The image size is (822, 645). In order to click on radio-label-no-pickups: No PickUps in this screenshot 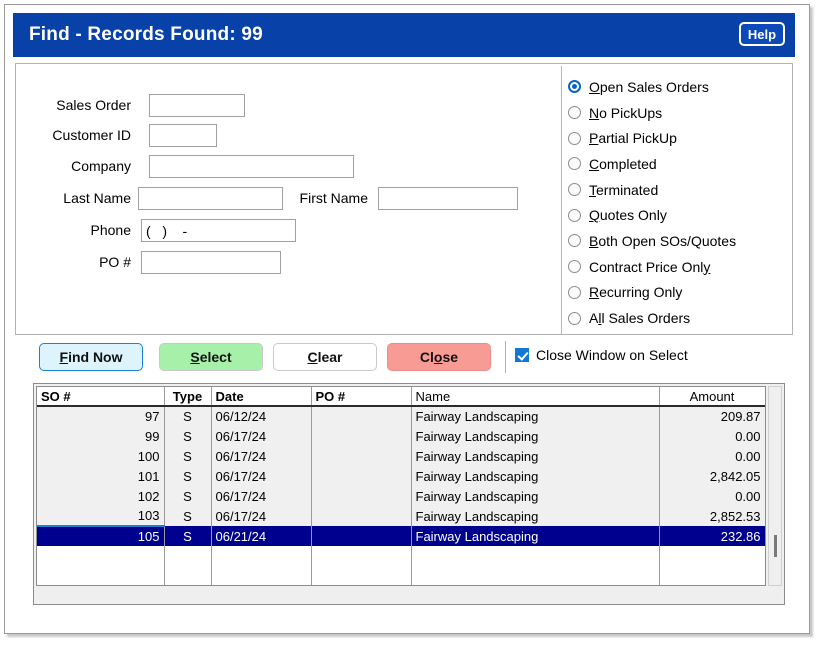, I will do `click(626, 112)`.